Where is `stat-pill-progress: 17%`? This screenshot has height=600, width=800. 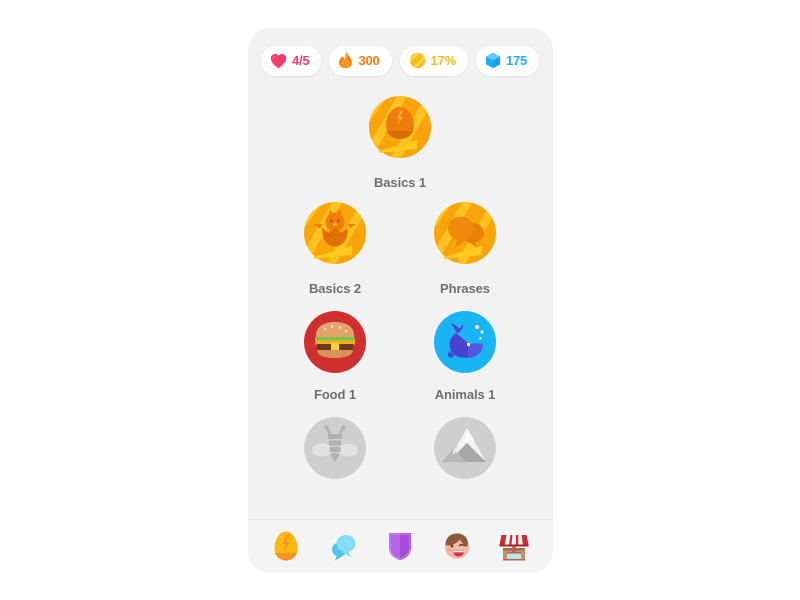 stat-pill-progress: 17% is located at coordinates (433, 60).